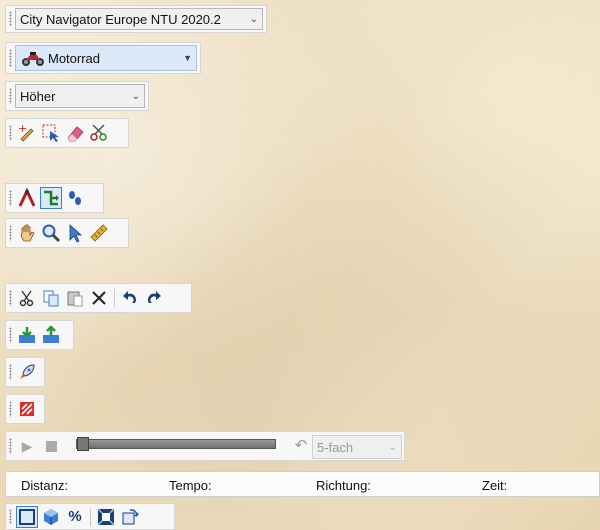  I want to click on sync-map-icon, so click(130, 517).